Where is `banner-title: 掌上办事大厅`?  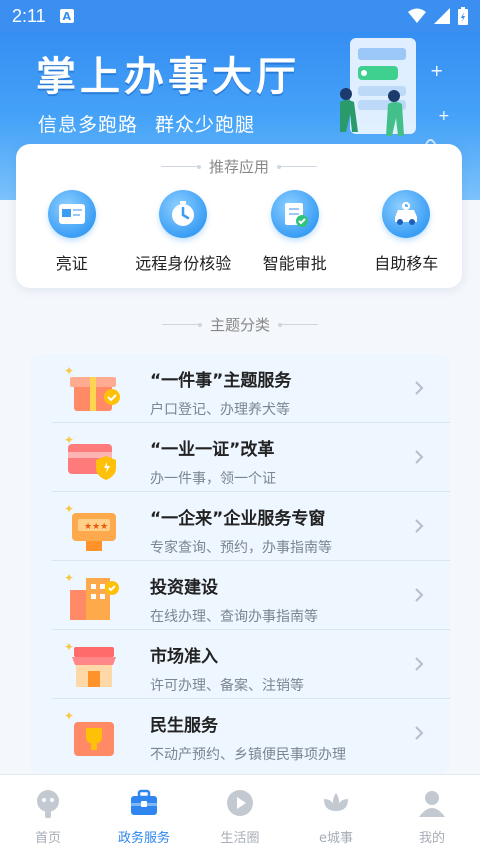 banner-title: 掌上办事大厅 is located at coordinates (168, 77).